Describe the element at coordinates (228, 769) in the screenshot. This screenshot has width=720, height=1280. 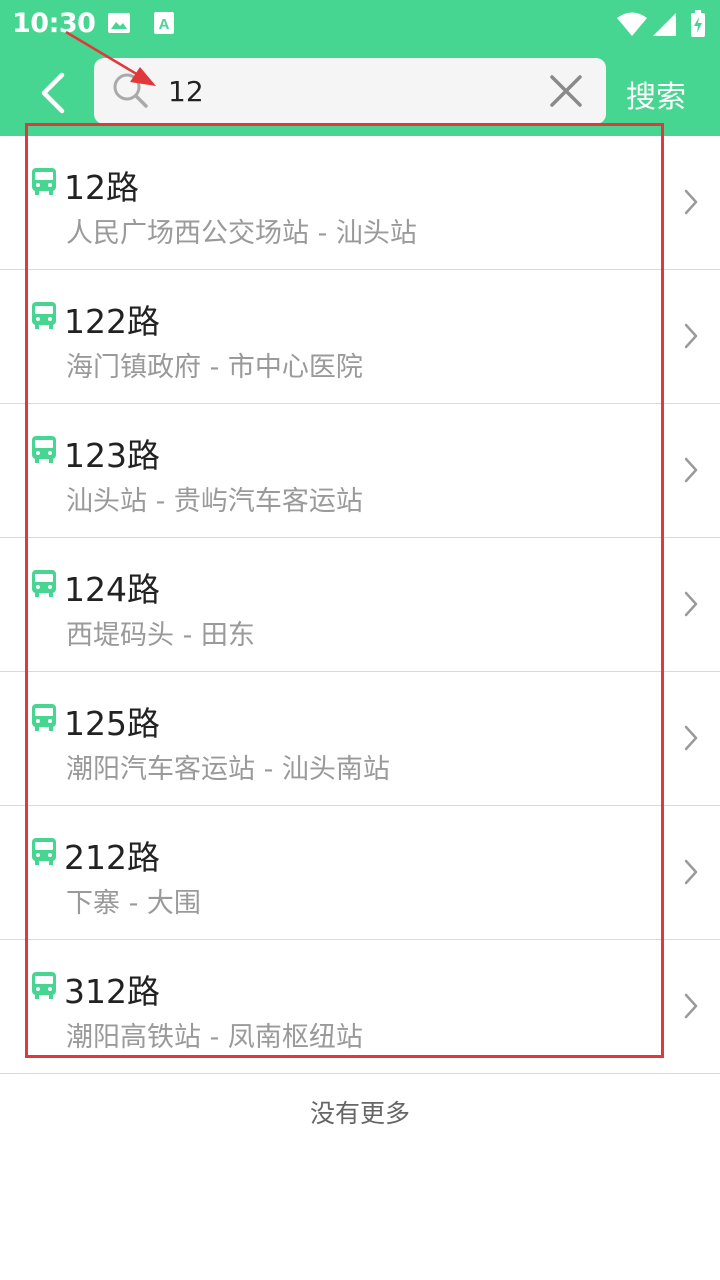
I see `route-stops: 潮阳汽车客运站 - 汕头南站` at that location.